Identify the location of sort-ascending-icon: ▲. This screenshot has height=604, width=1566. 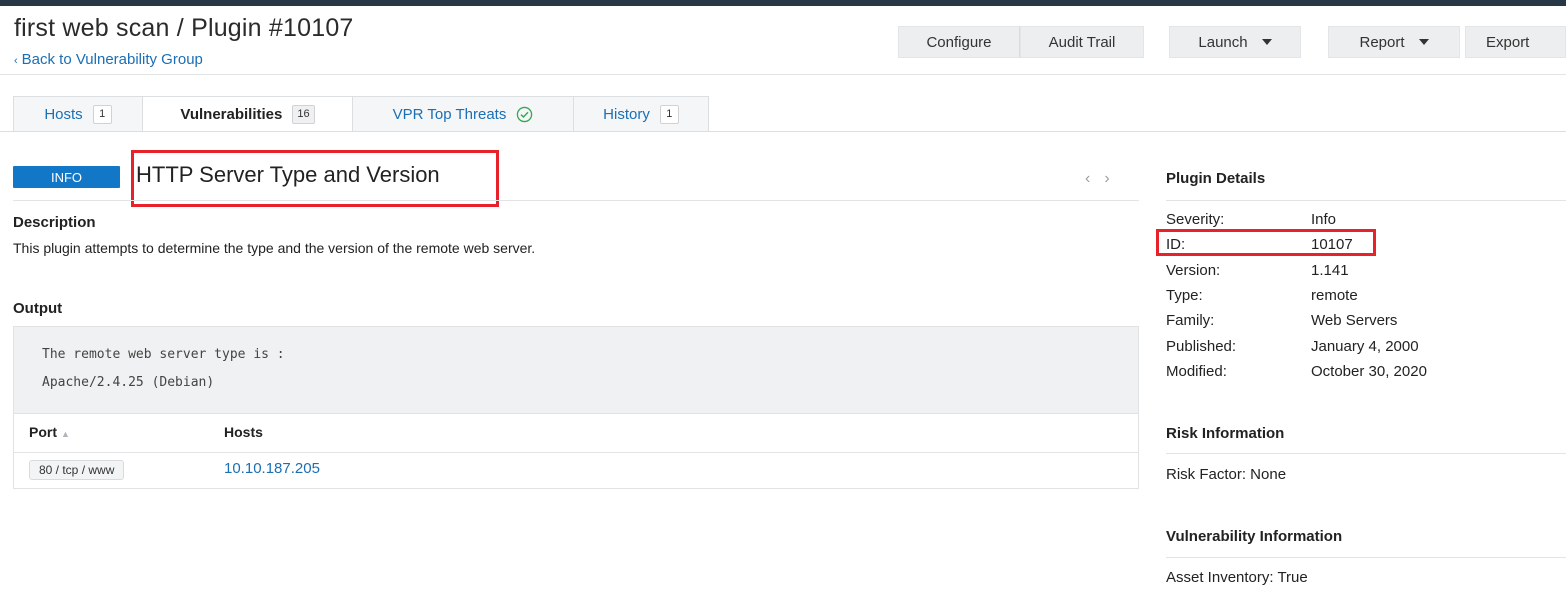
(65, 434).